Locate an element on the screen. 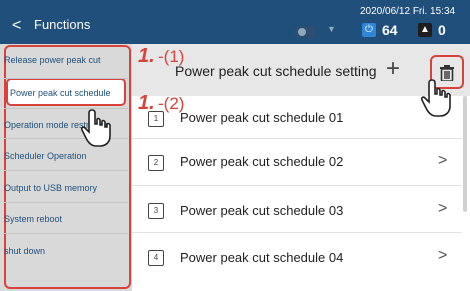  callout-step-2-number: 1. is located at coordinates (146, 103).